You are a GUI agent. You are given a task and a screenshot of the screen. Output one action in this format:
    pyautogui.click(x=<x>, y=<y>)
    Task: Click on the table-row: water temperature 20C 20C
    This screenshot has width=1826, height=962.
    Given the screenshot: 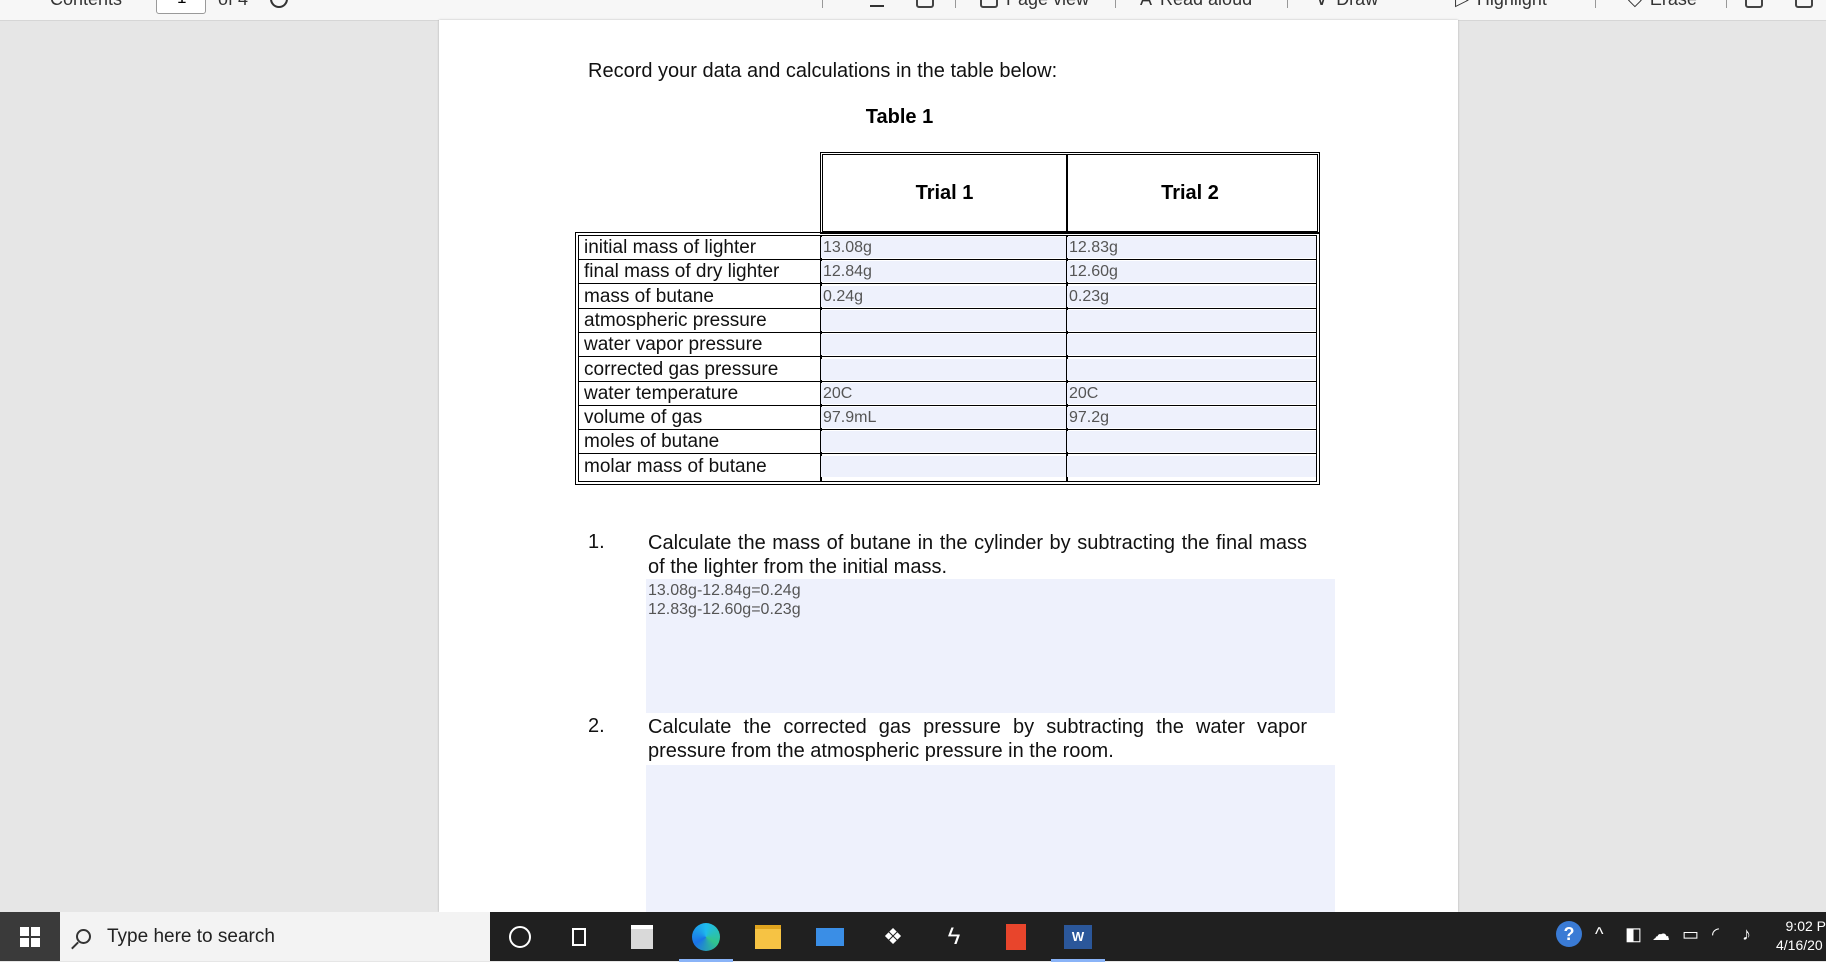 What is the action you would take?
    pyautogui.click(x=947, y=394)
    